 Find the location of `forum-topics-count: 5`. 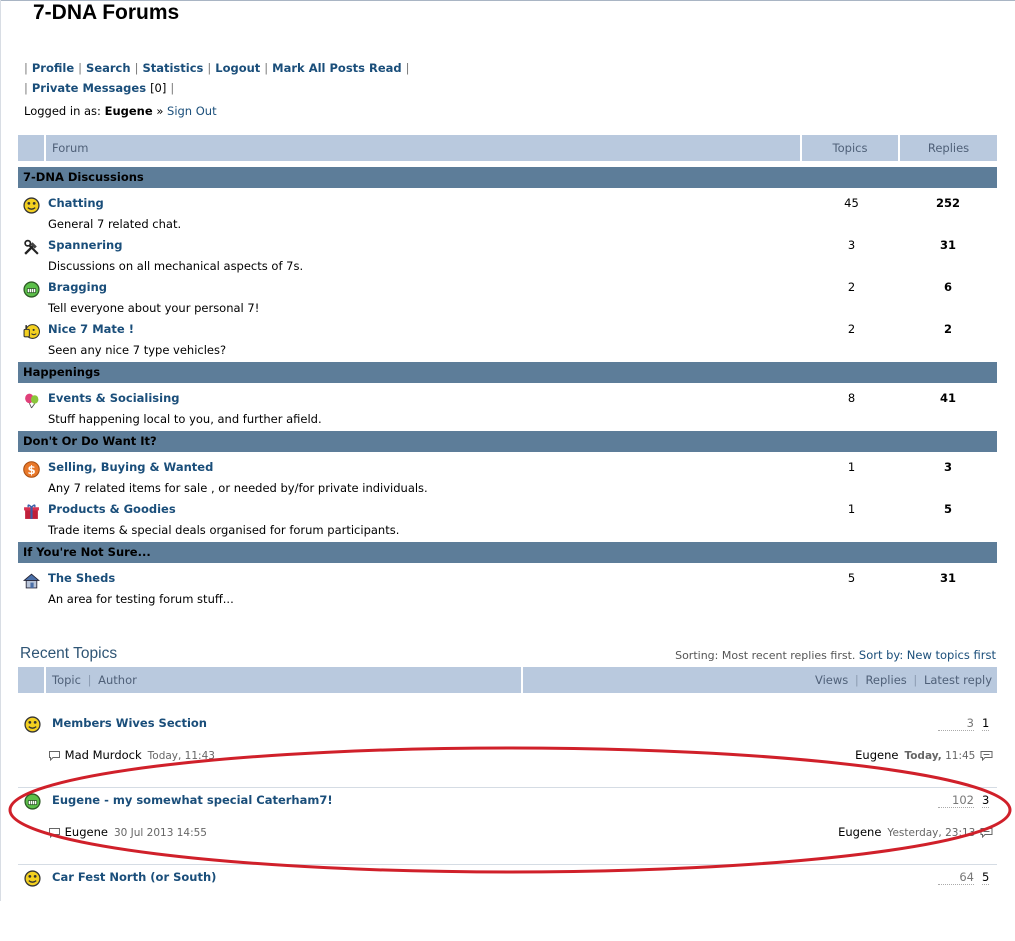

forum-topics-count: 5 is located at coordinates (851, 578).